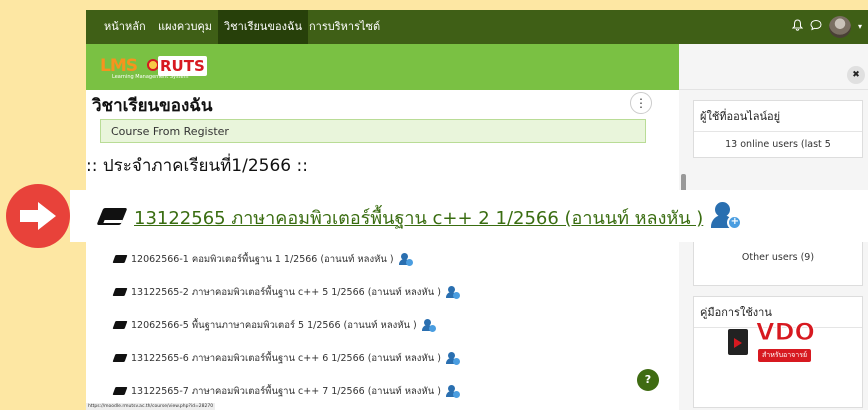 The width and height of the screenshot is (868, 410). What do you see at coordinates (125, 27) in the screenshot?
I see `nav-home: หน้าหลัก` at bounding box center [125, 27].